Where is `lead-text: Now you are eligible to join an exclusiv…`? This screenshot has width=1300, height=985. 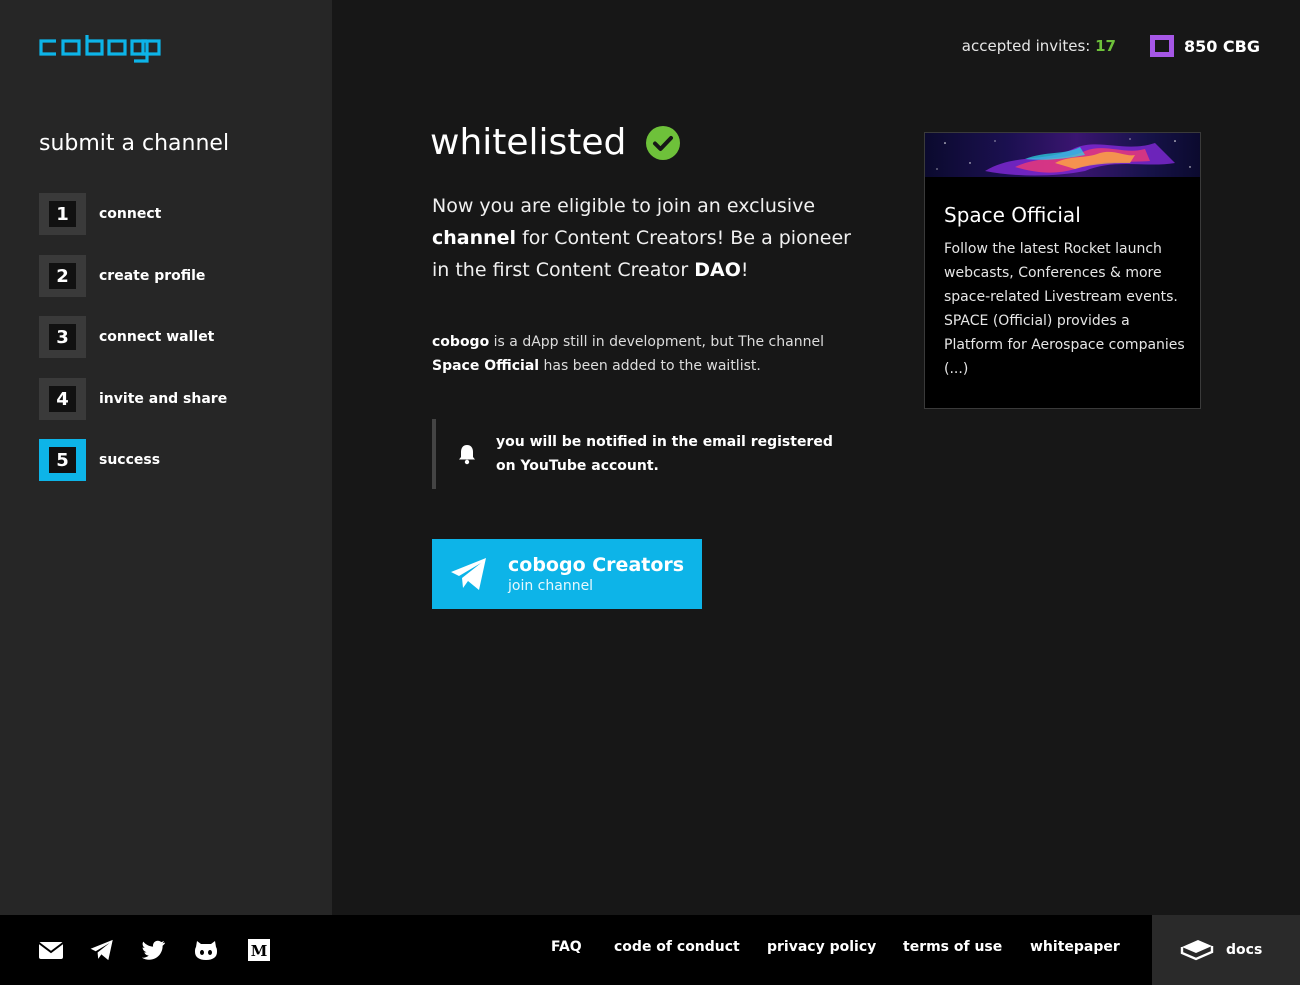
lead-text: Now you are eligible to join an exclusiv… is located at coordinates (641, 238).